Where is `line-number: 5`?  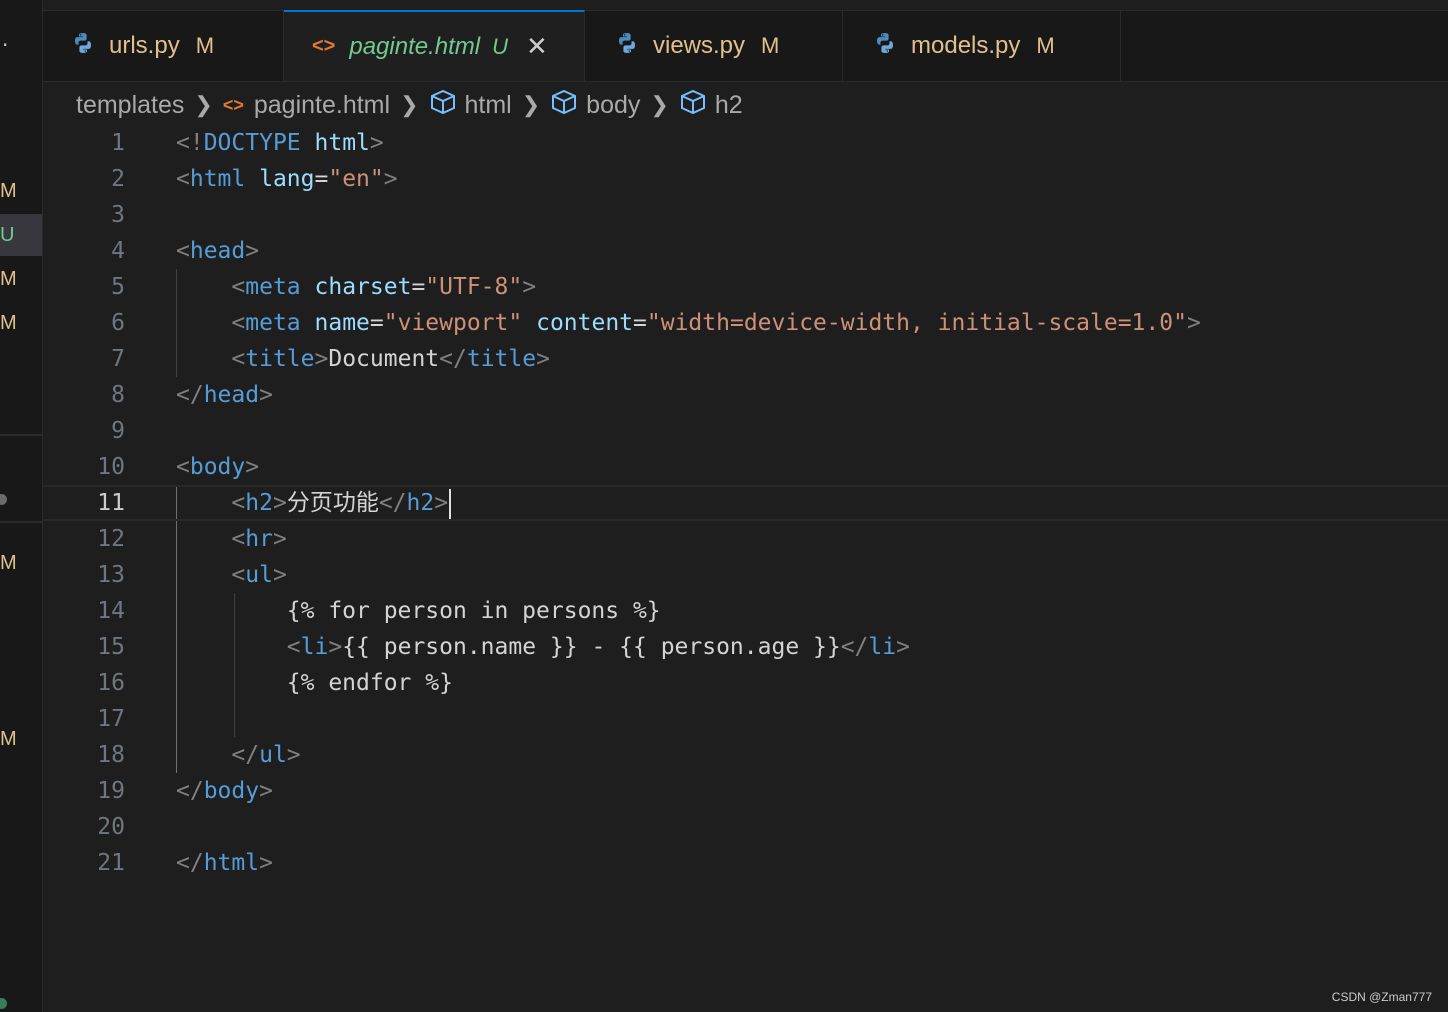 line-number: 5 is located at coordinates (118, 287).